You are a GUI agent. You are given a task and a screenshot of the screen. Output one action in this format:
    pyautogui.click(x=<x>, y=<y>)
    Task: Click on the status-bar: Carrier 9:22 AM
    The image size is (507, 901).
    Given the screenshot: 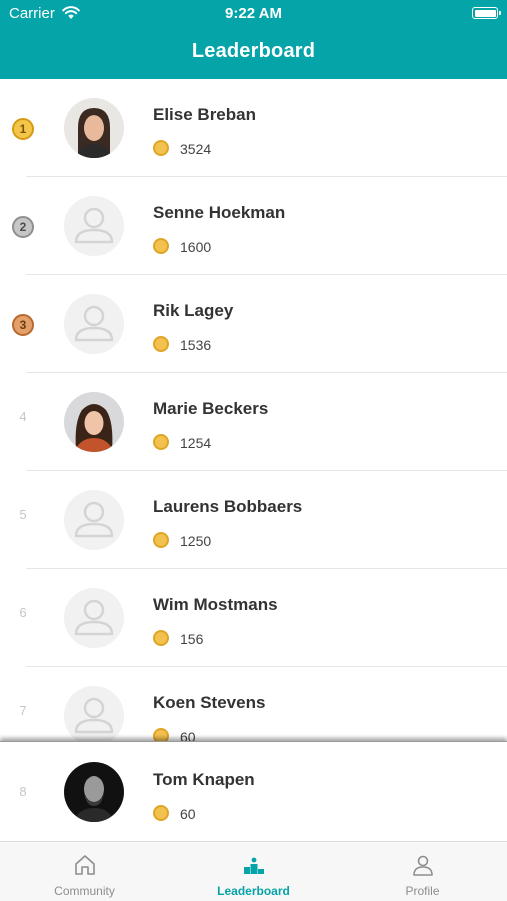 What is the action you would take?
    pyautogui.click(x=253, y=14)
    